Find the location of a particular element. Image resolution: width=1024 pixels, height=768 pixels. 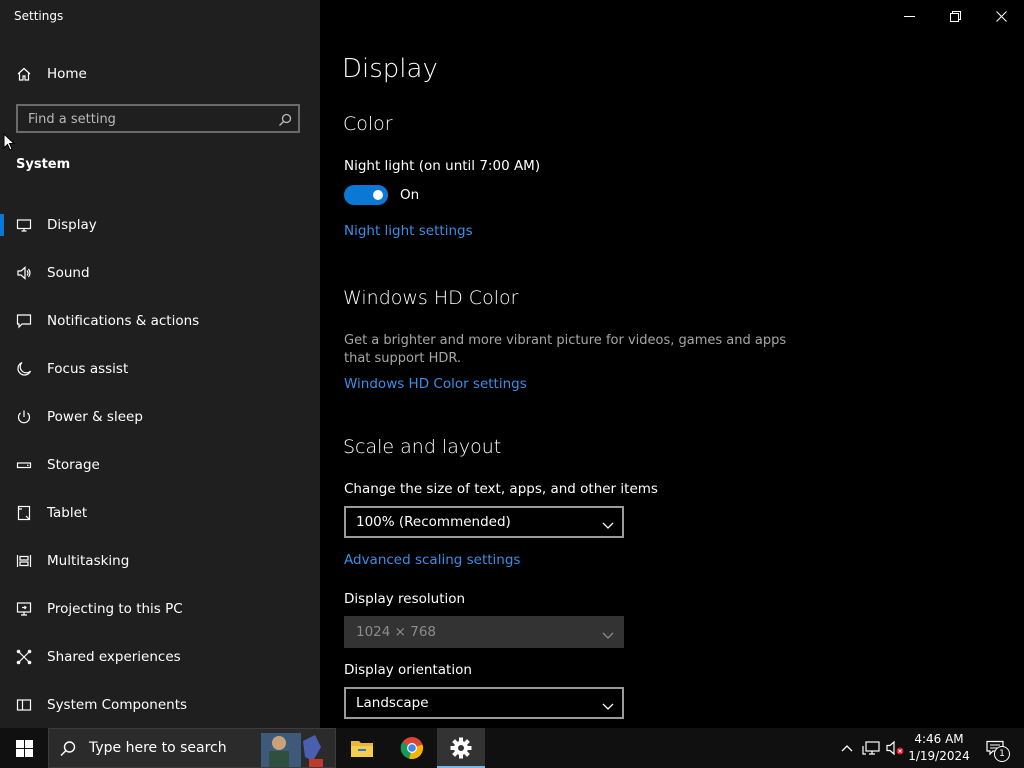

multitasking-icon is located at coordinates (24, 561).